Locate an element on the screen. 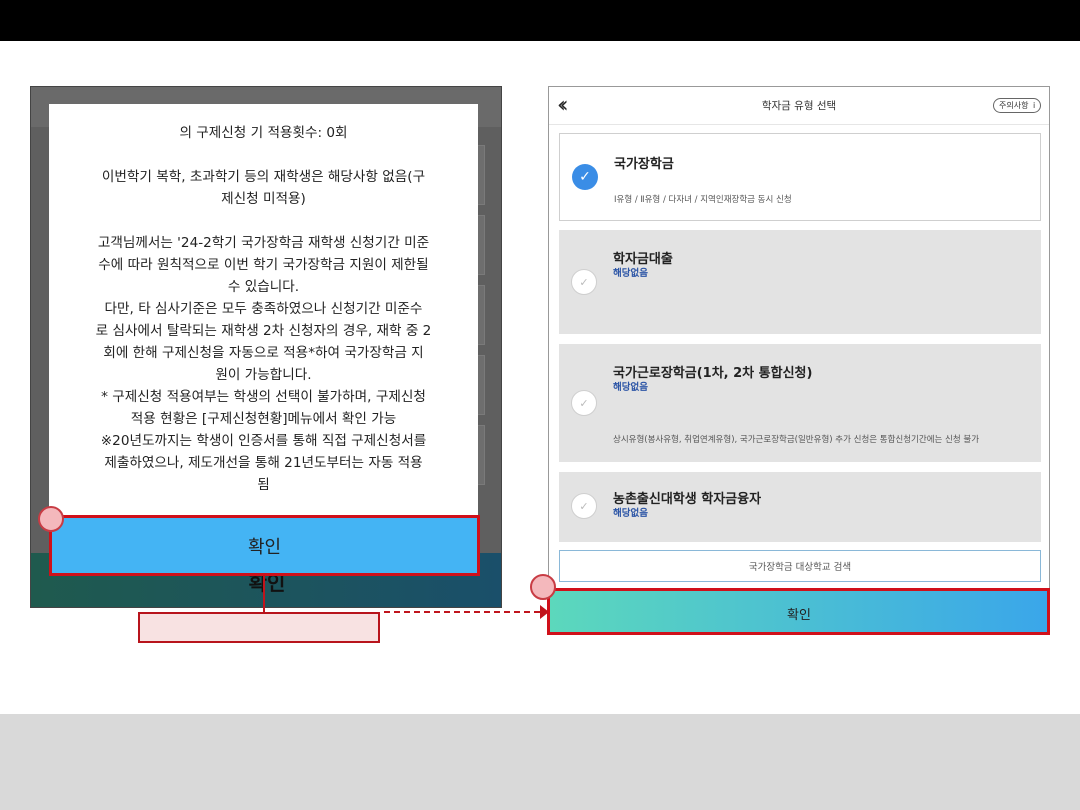 The height and width of the screenshot is (810, 1080). highlight-box-left is located at coordinates (264, 545).